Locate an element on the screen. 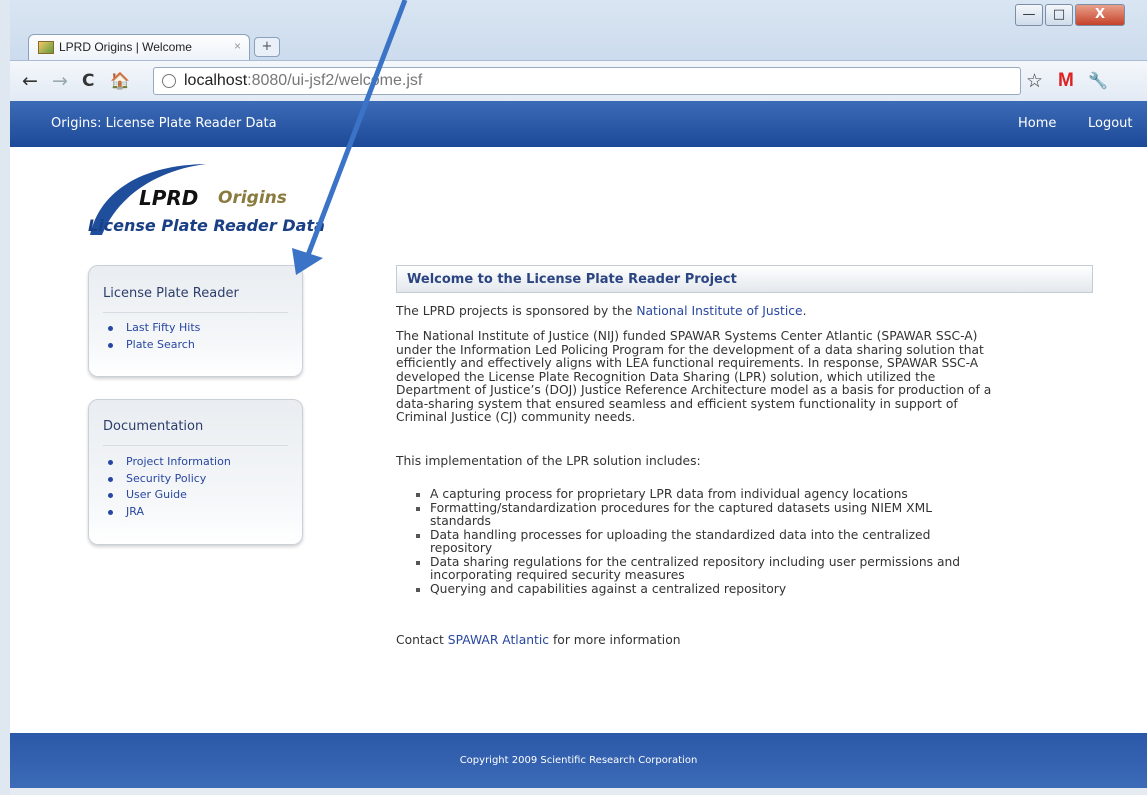  annotation-arrow-icon is located at coordinates (350, 137).